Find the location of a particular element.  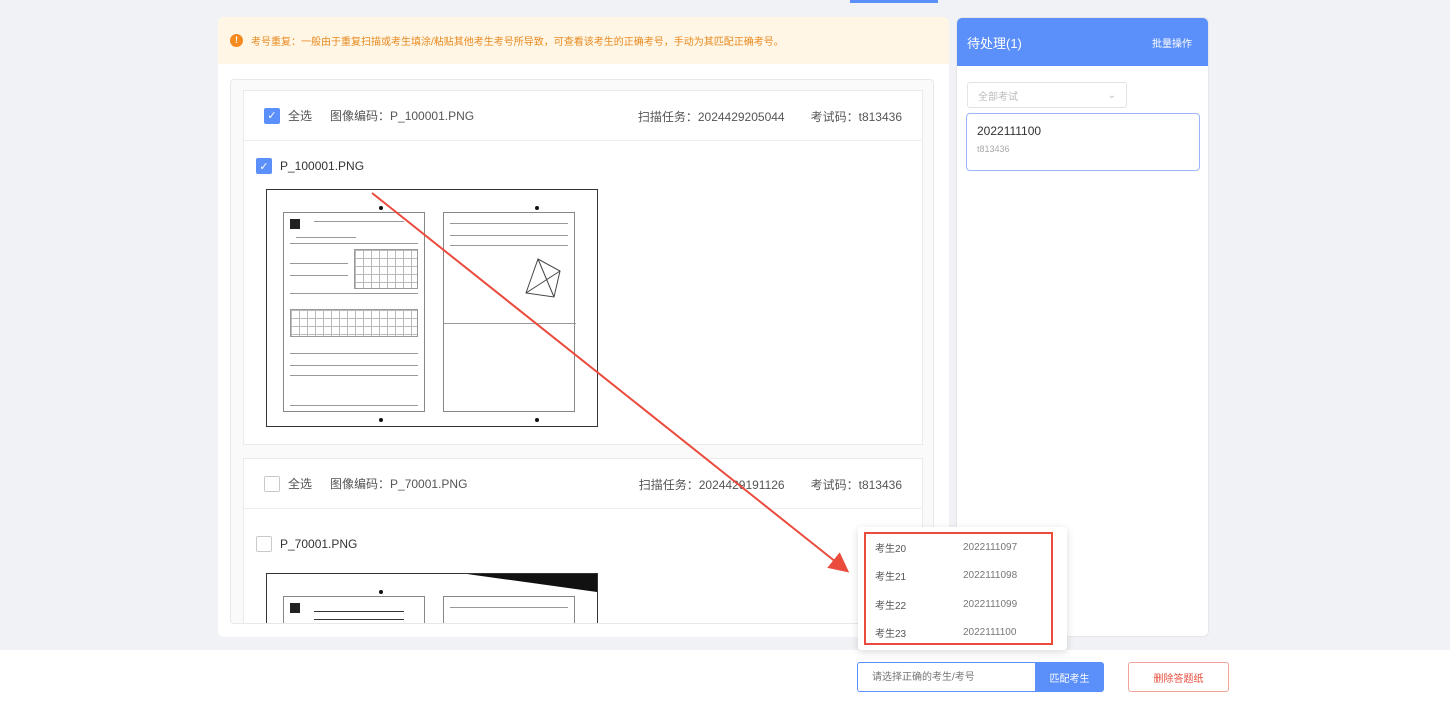

candidate-option: 考生23 2022111100 is located at coordinates (960, 632).